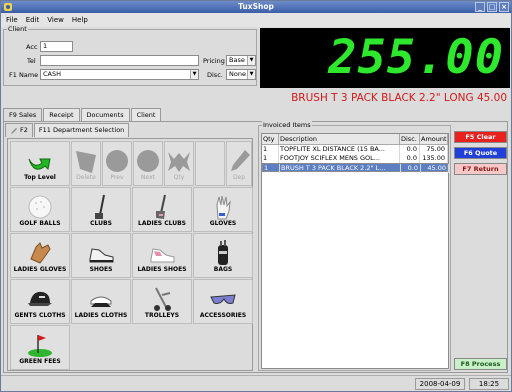 This screenshot has height=392, width=512. I want to click on delete-label: Delete, so click(86, 177).